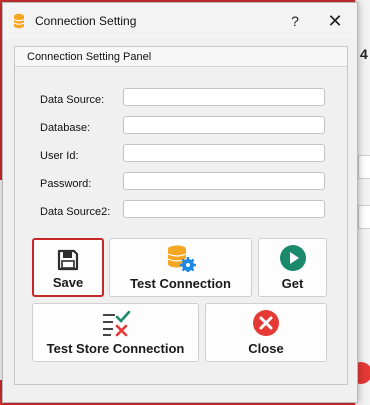  What do you see at coordinates (65, 128) in the screenshot?
I see `database-label: Database:` at bounding box center [65, 128].